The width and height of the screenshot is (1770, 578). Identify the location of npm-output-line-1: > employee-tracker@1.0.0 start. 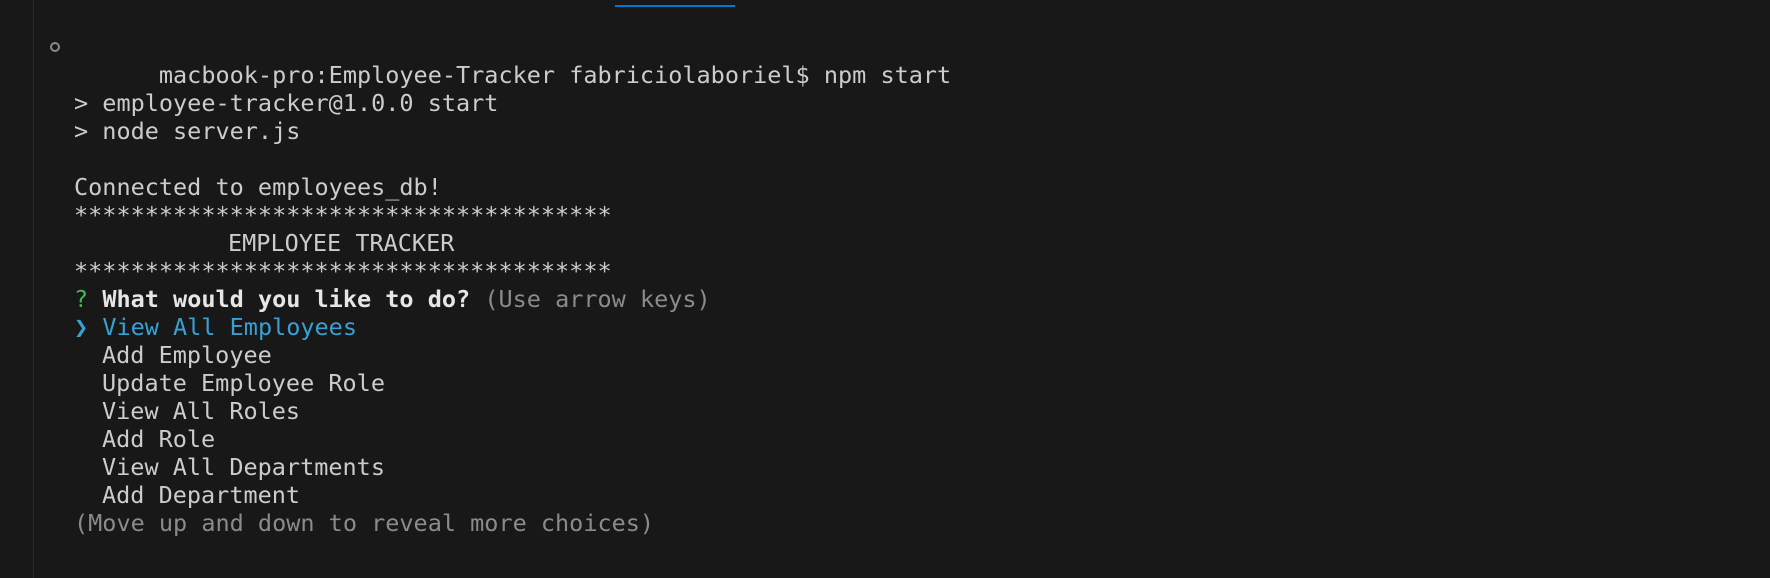
(286, 103).